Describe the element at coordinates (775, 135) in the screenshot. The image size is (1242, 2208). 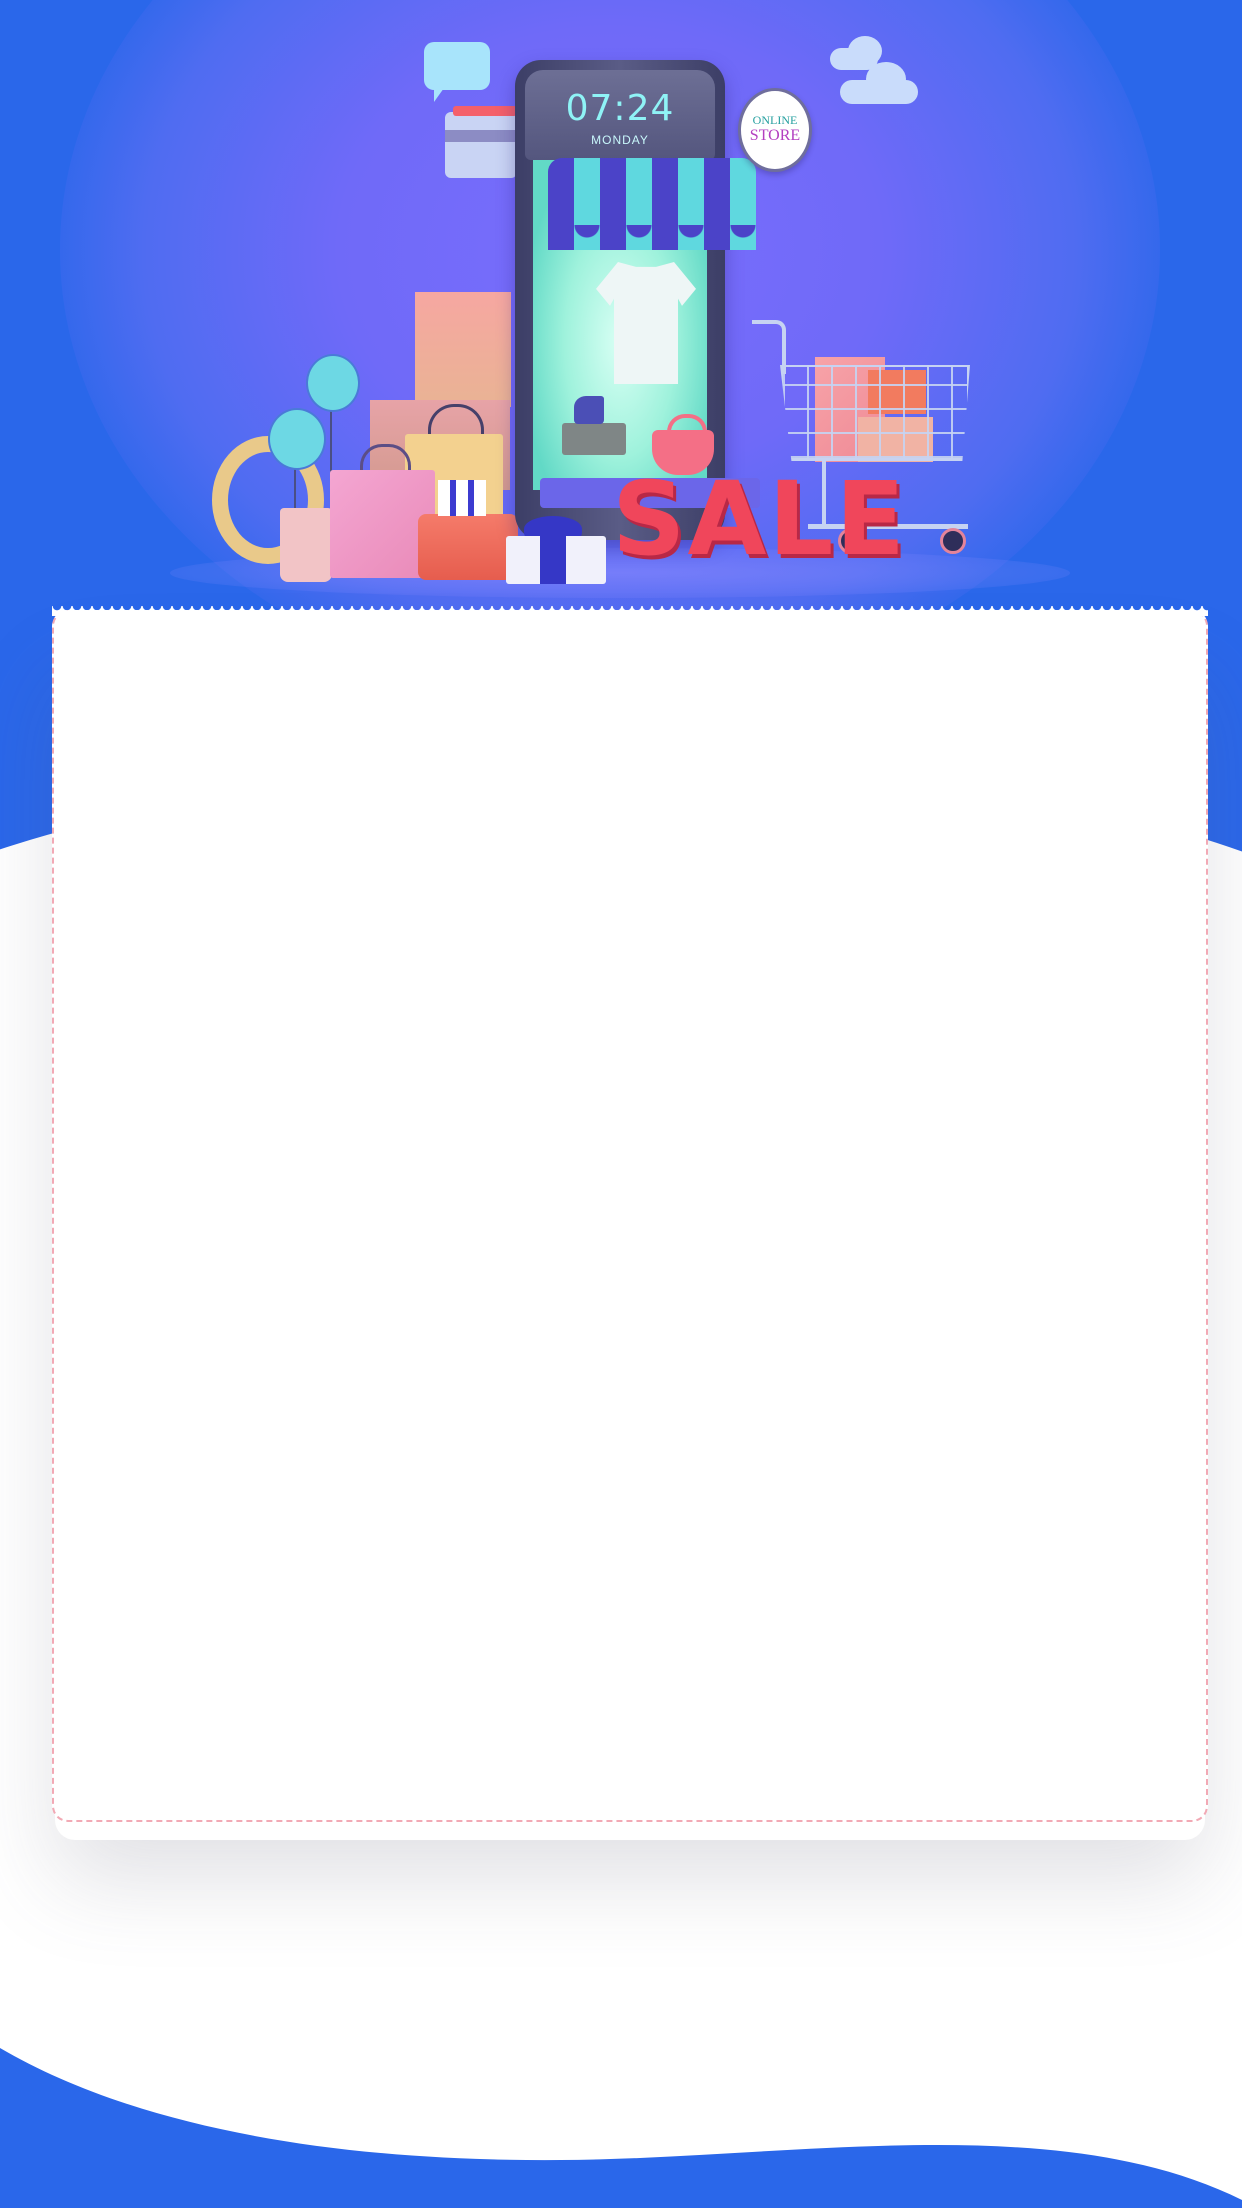
I see `store-sign-line2: STORE` at that location.